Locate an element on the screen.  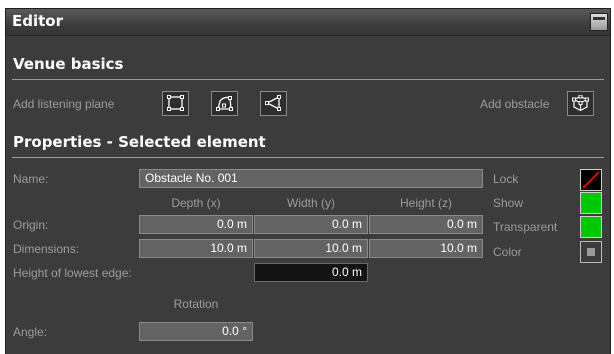
rectangle-plane-icon is located at coordinates (175, 103).